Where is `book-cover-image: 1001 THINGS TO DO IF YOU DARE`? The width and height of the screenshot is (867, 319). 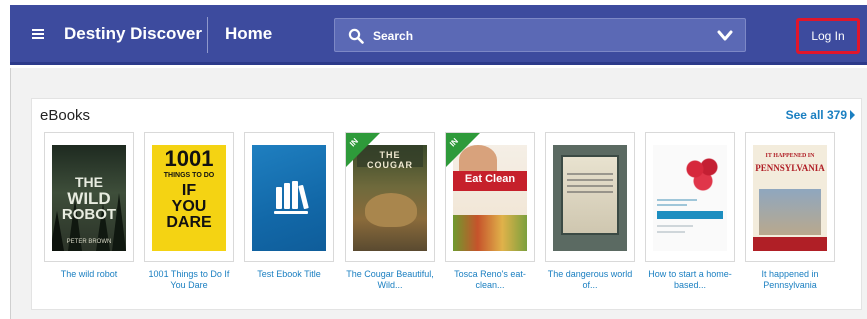
book-cover-image: 1001 THINGS TO DO IF YOU DARE is located at coordinates (189, 198).